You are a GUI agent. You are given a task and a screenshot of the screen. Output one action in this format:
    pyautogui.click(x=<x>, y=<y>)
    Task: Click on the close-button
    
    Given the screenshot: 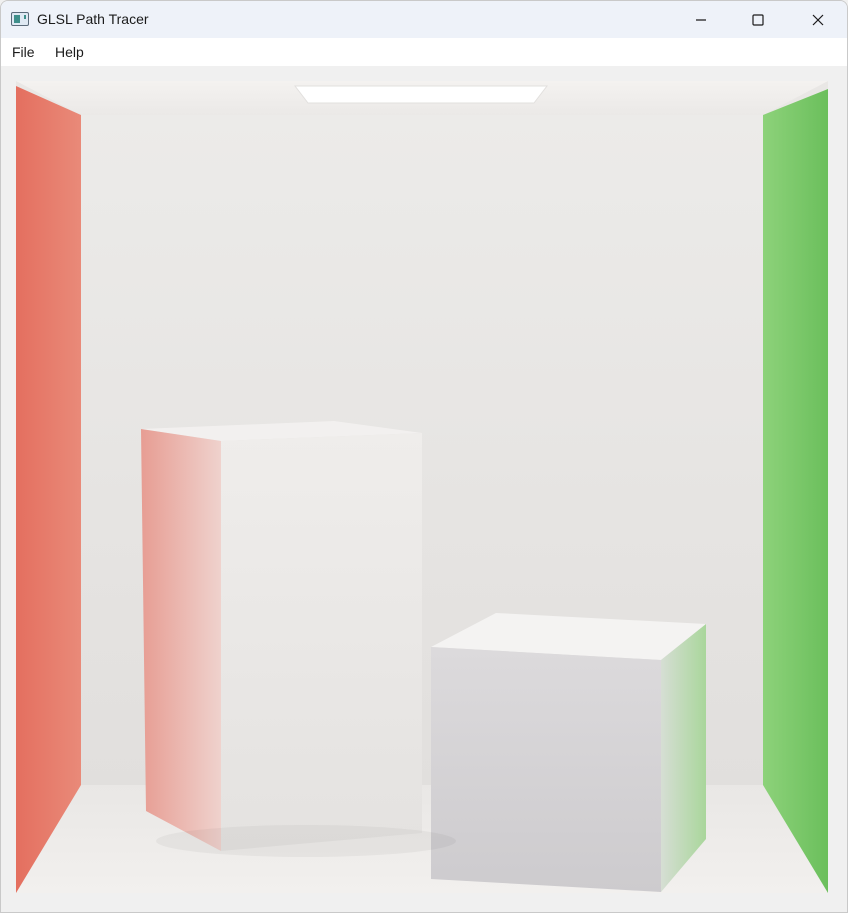 What is the action you would take?
    pyautogui.click(x=818, y=19)
    